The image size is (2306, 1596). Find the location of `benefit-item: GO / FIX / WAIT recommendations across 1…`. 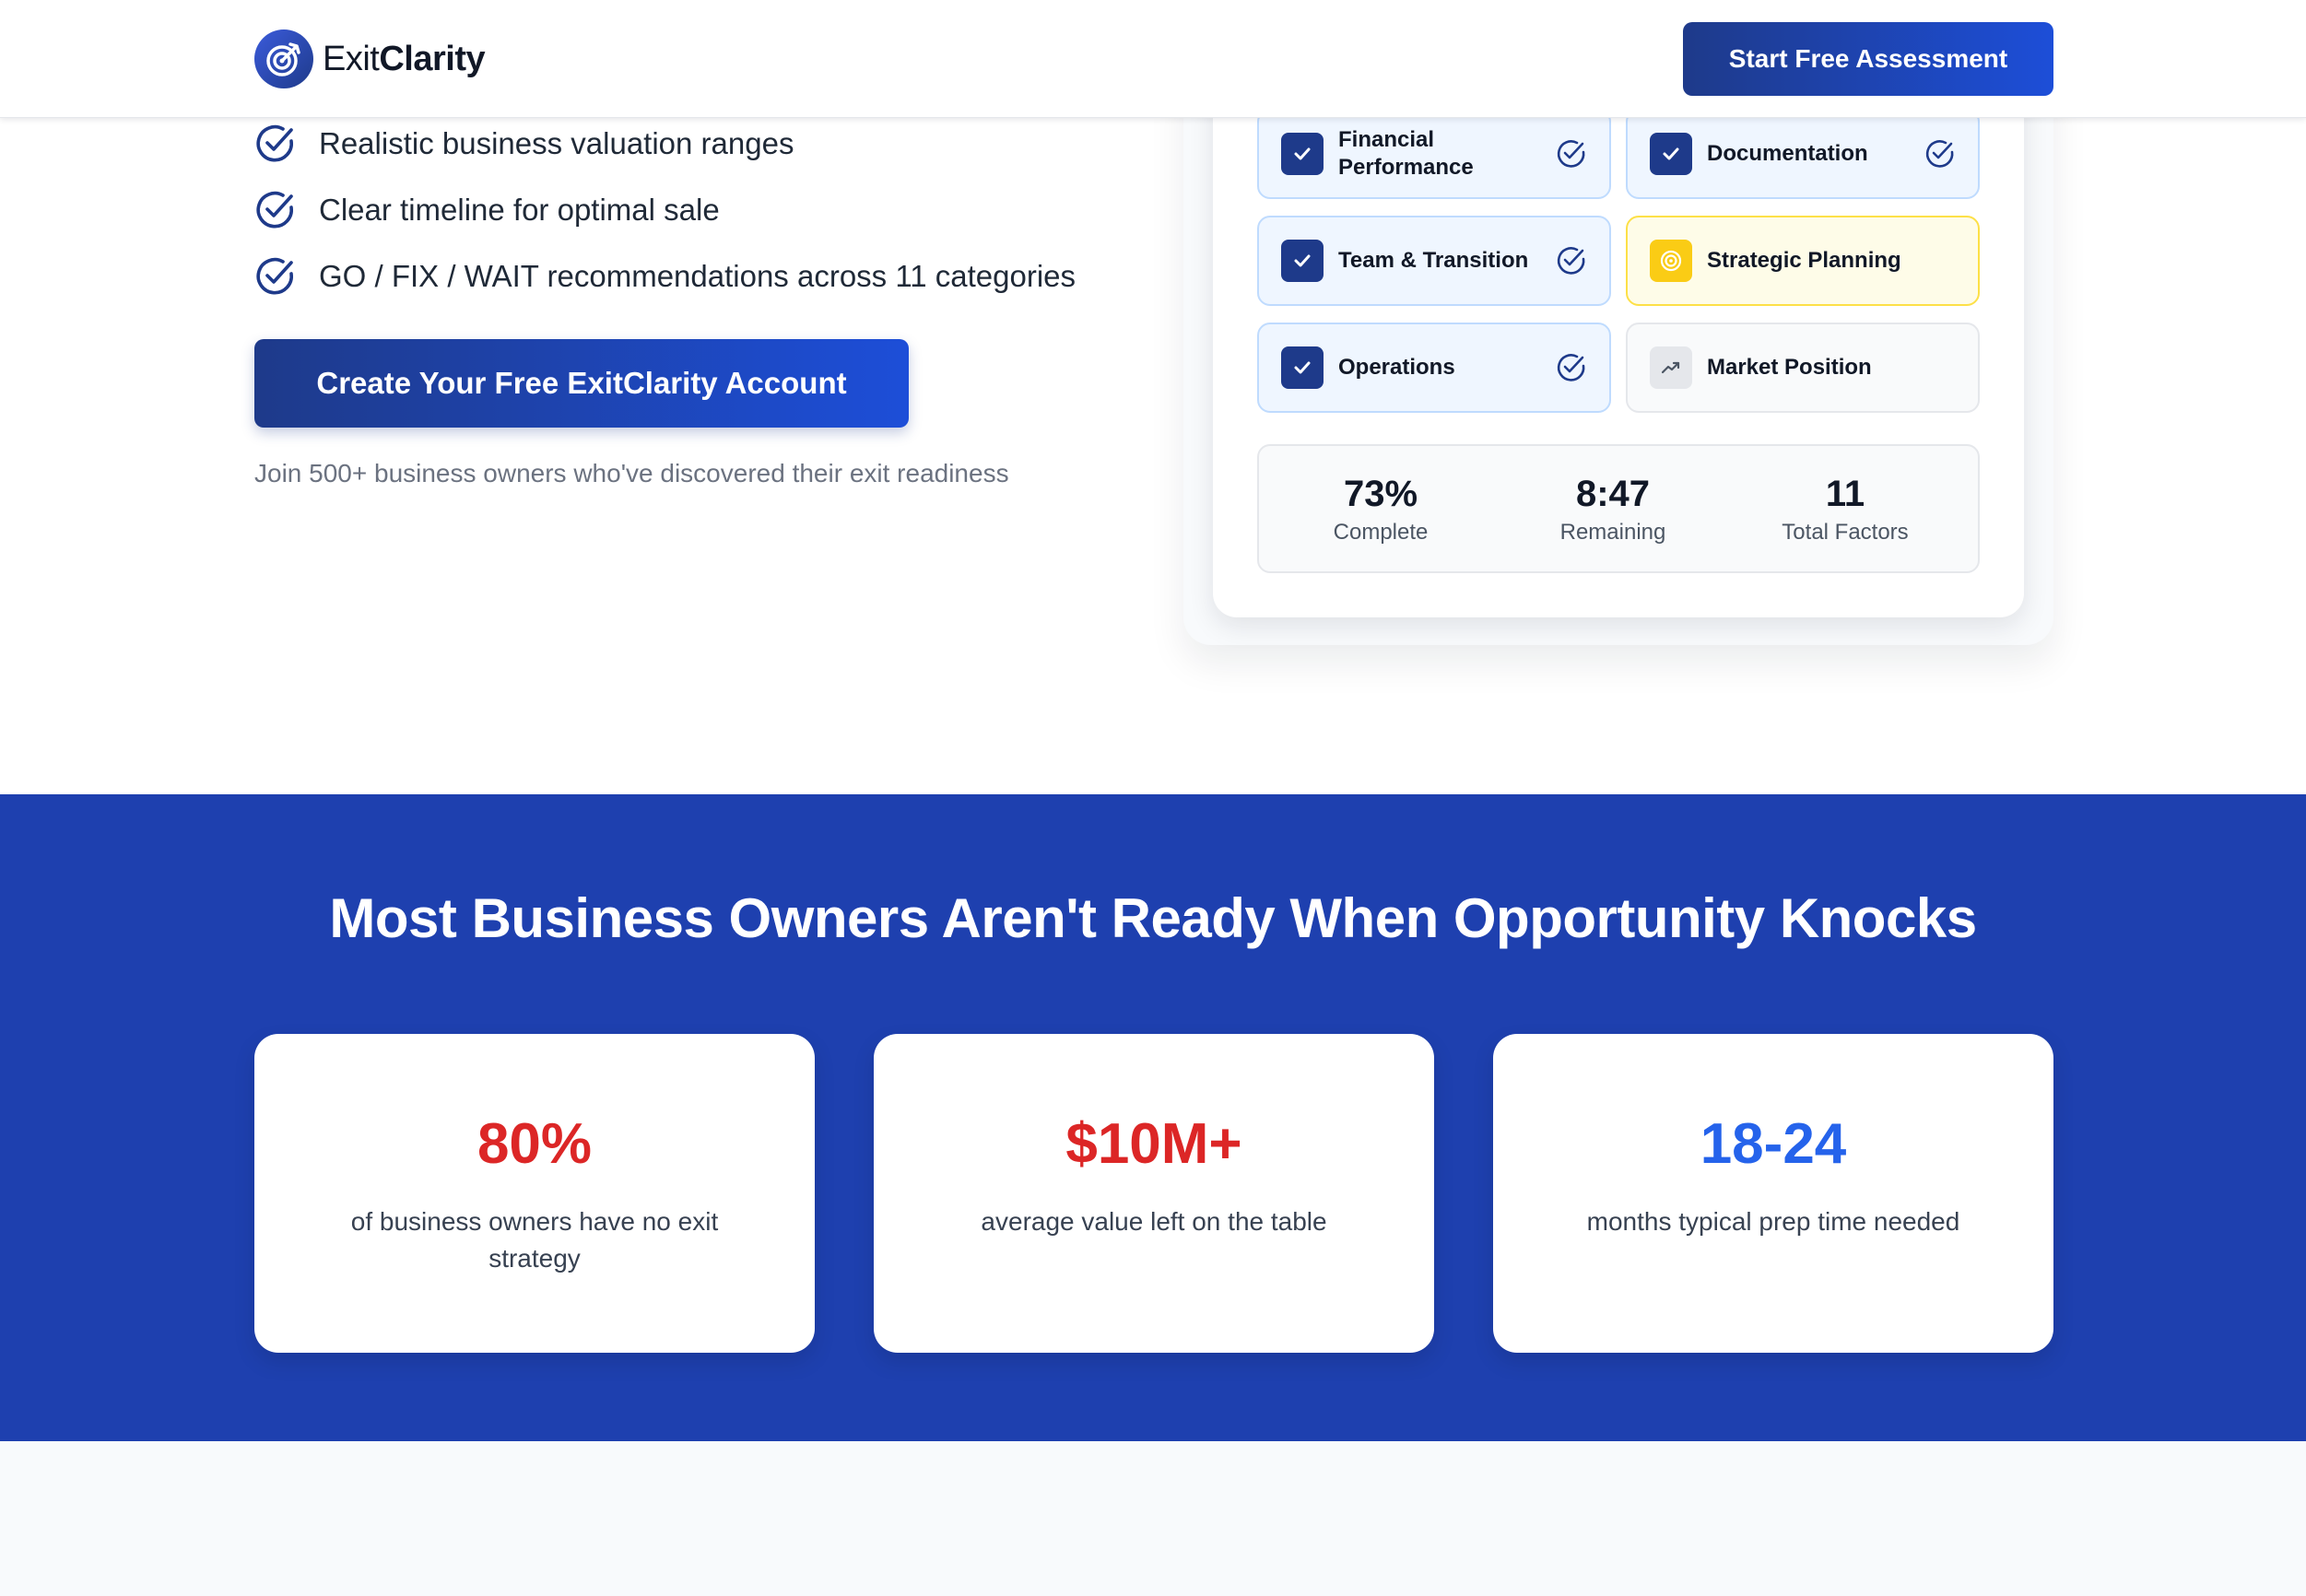

benefit-item: GO / FIX / WAIT recommendations across 1… is located at coordinates (665, 276).